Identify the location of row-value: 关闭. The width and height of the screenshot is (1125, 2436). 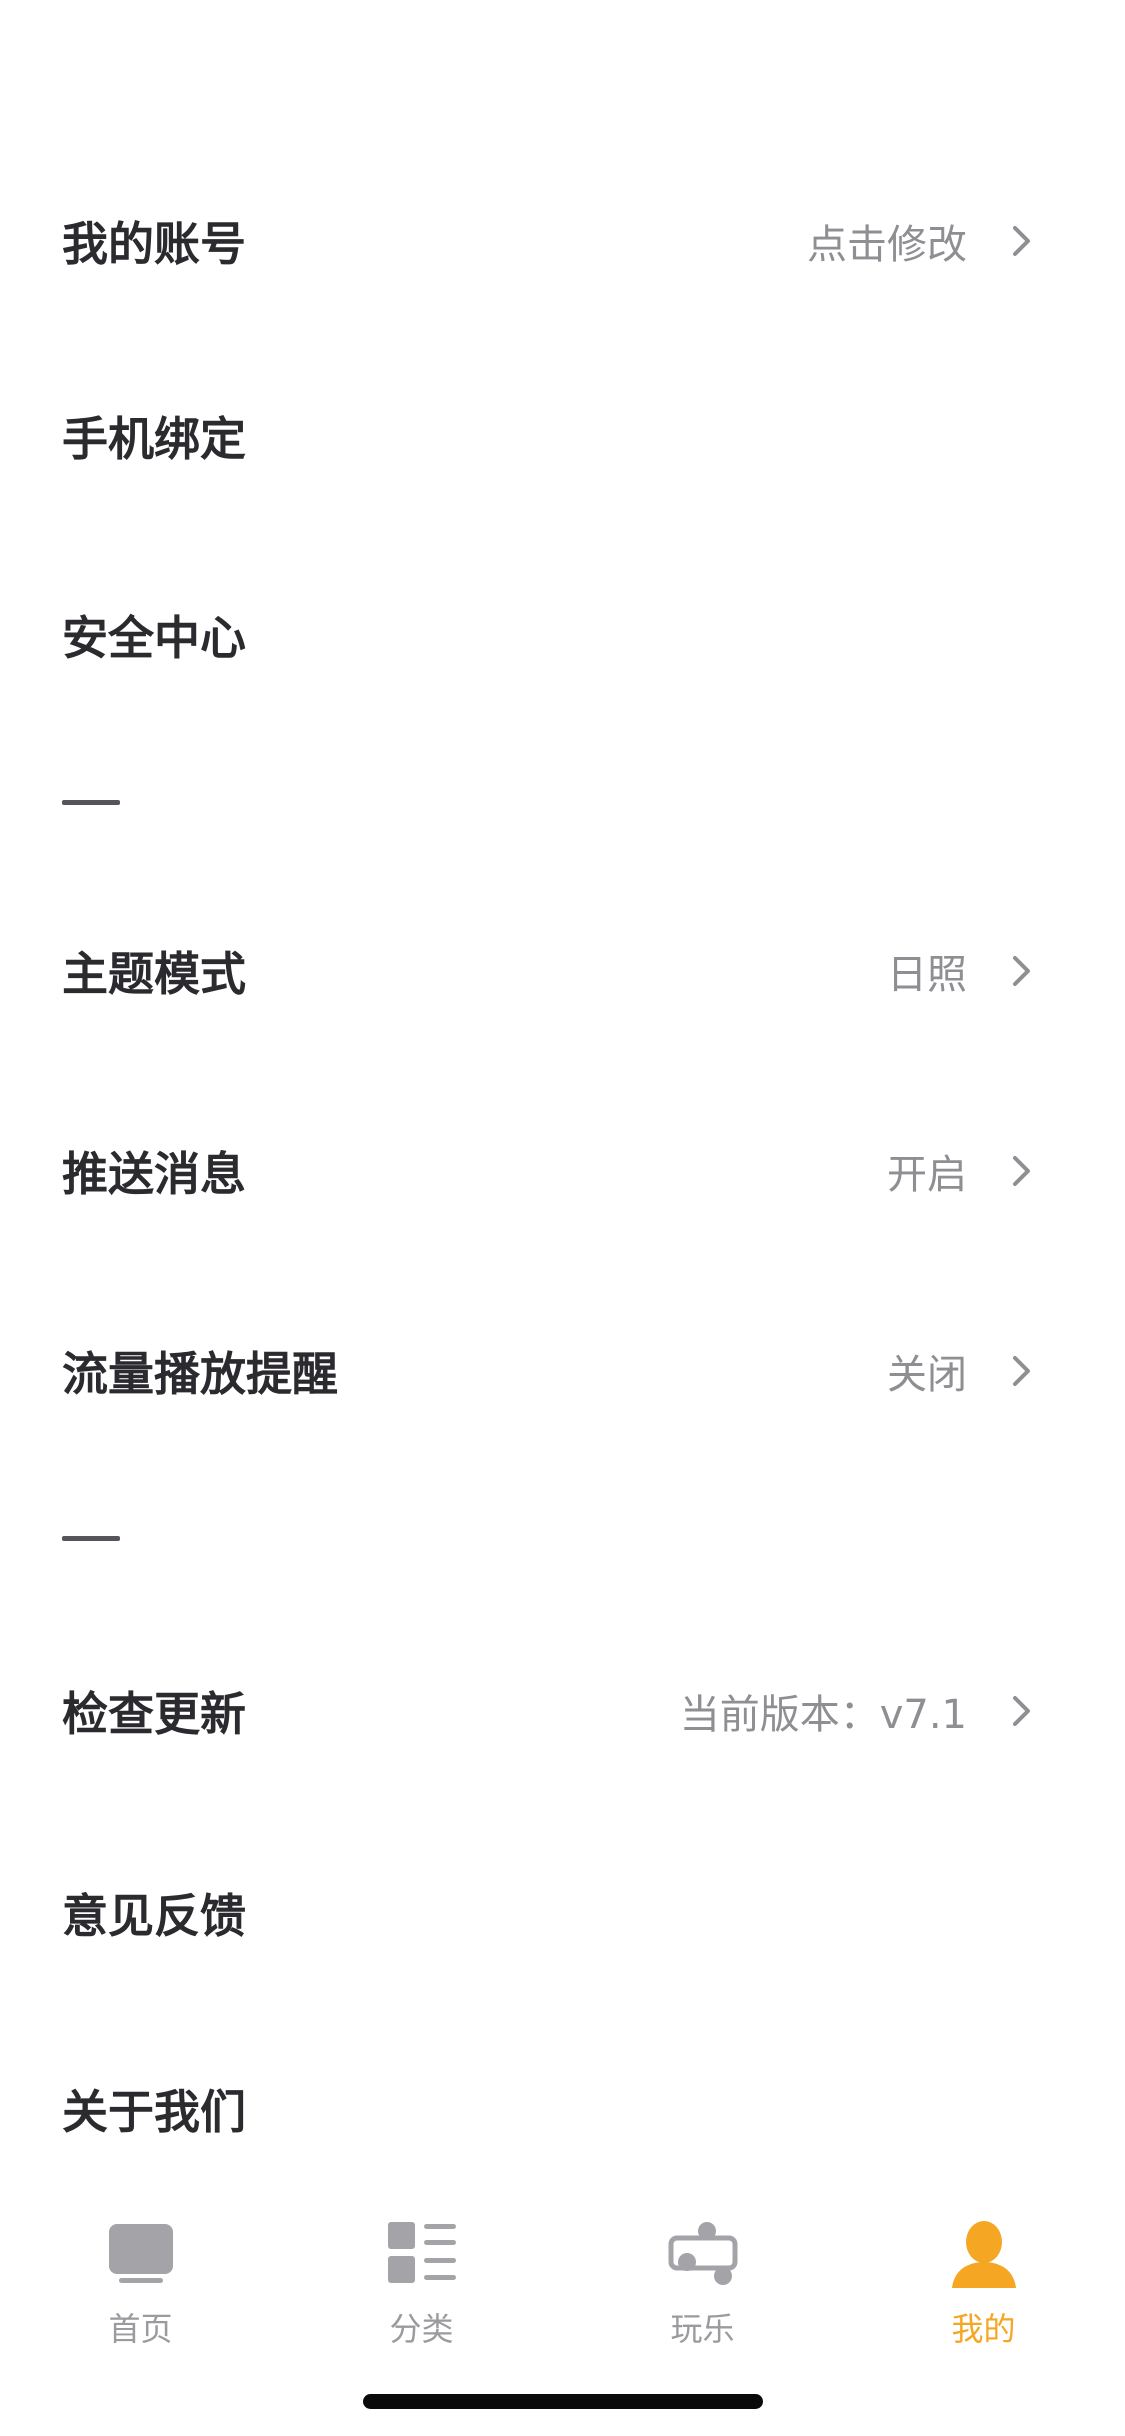
(927, 1375).